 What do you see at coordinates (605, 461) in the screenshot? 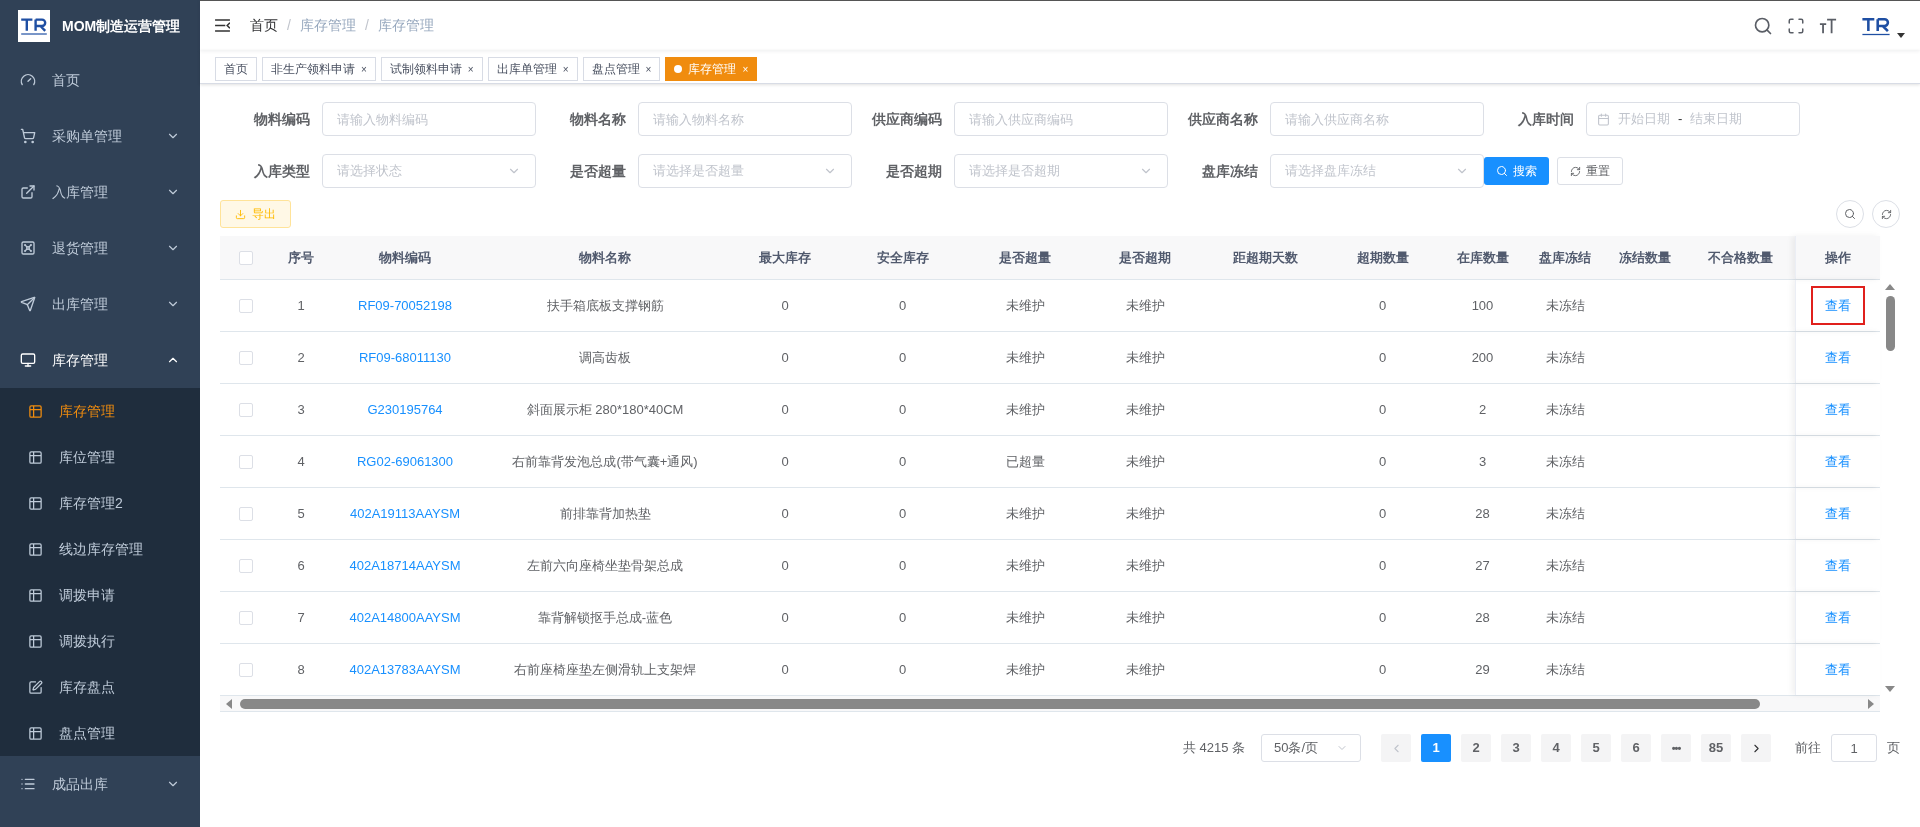
I see `table-cell-text: 右前靠背发泡总成(带气囊+通风)` at bounding box center [605, 461].